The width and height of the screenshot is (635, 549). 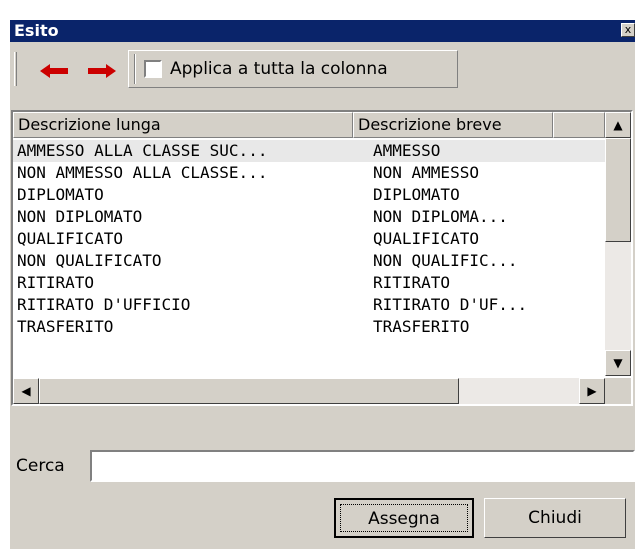 What do you see at coordinates (56, 282) in the screenshot?
I see `list-item-long: RITIRATO` at bounding box center [56, 282].